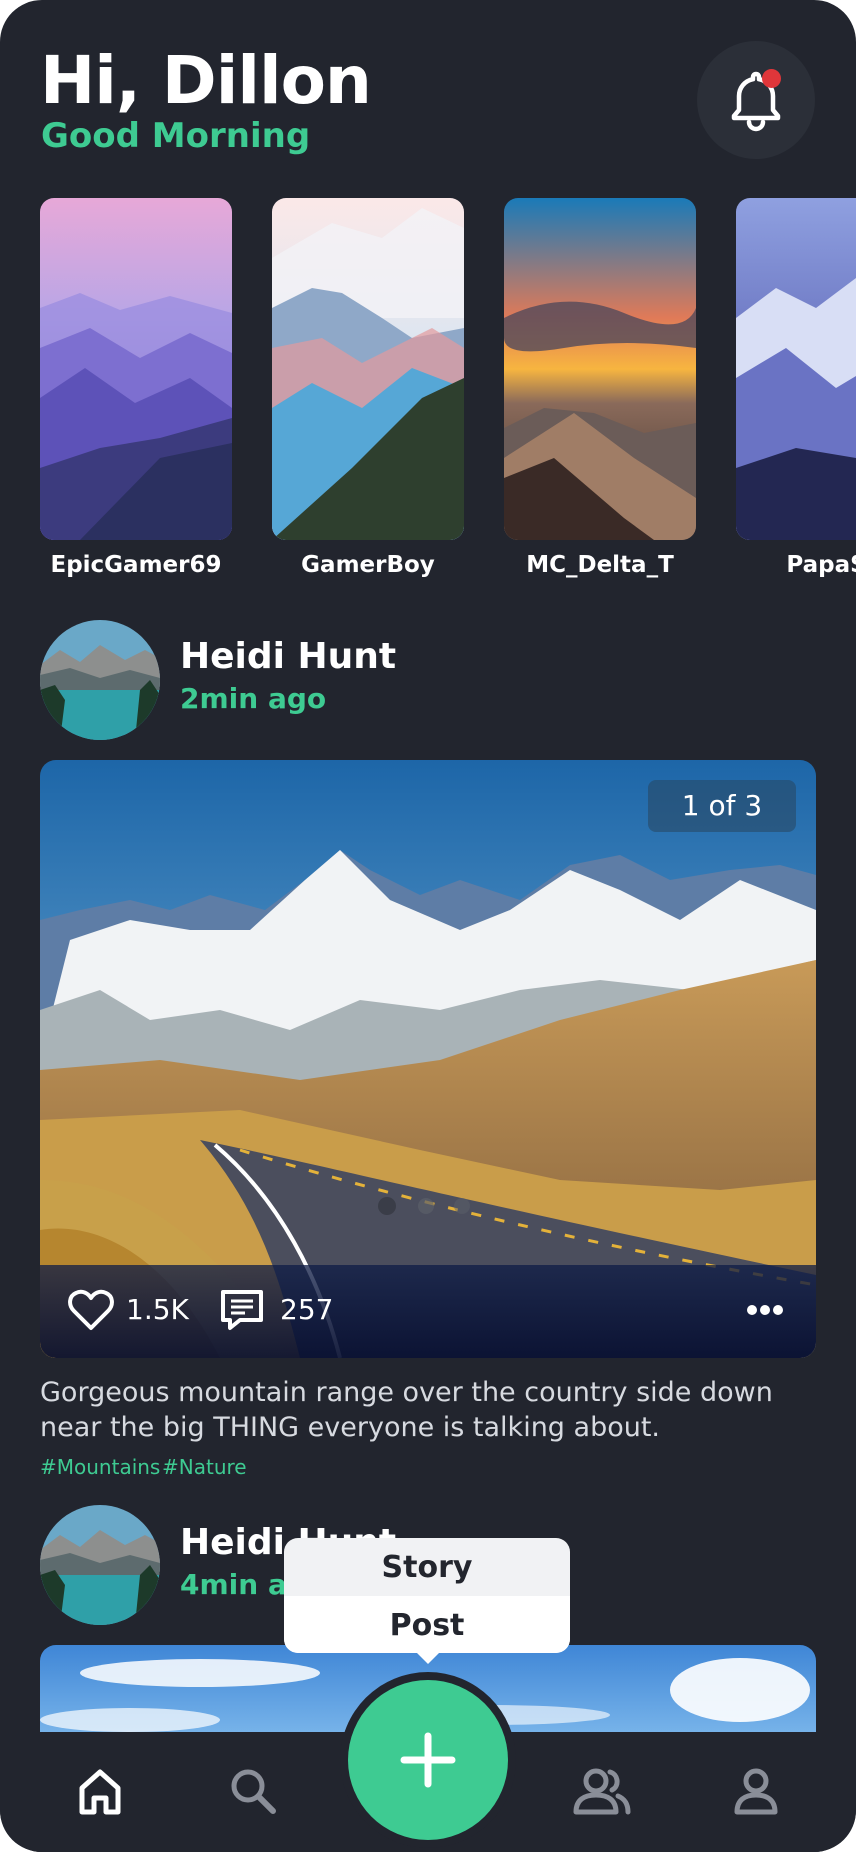  I want to click on menu-pointer, so click(428, 1657).